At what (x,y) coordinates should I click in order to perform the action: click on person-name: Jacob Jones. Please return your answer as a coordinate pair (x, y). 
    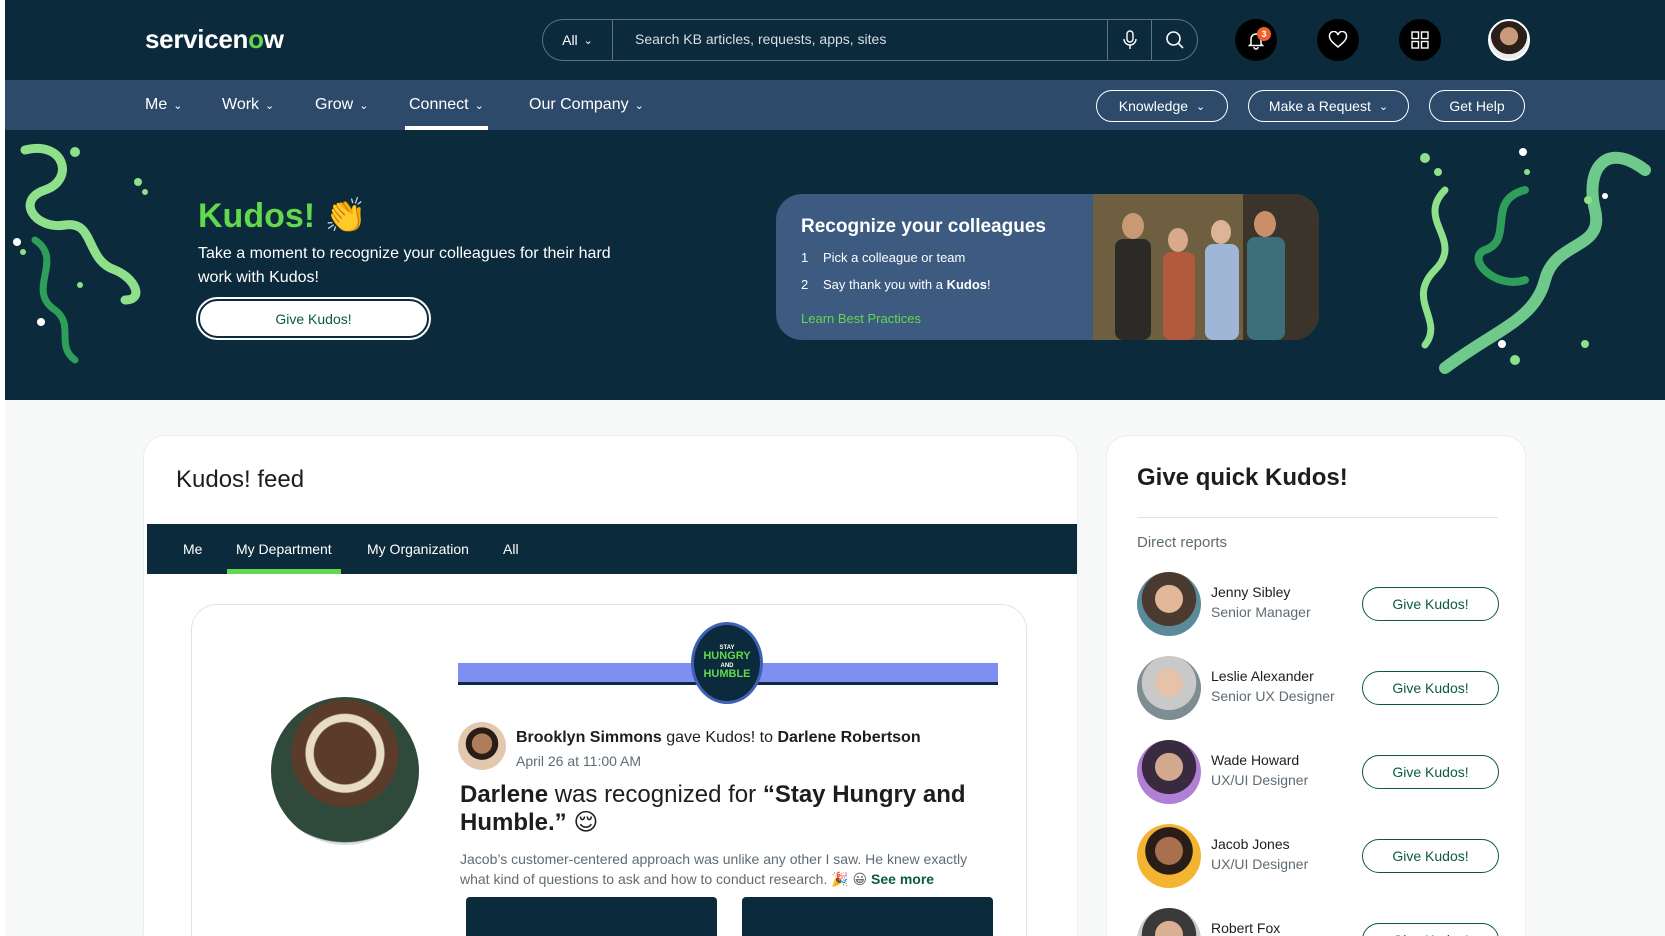
    Looking at the image, I should click on (1250, 844).